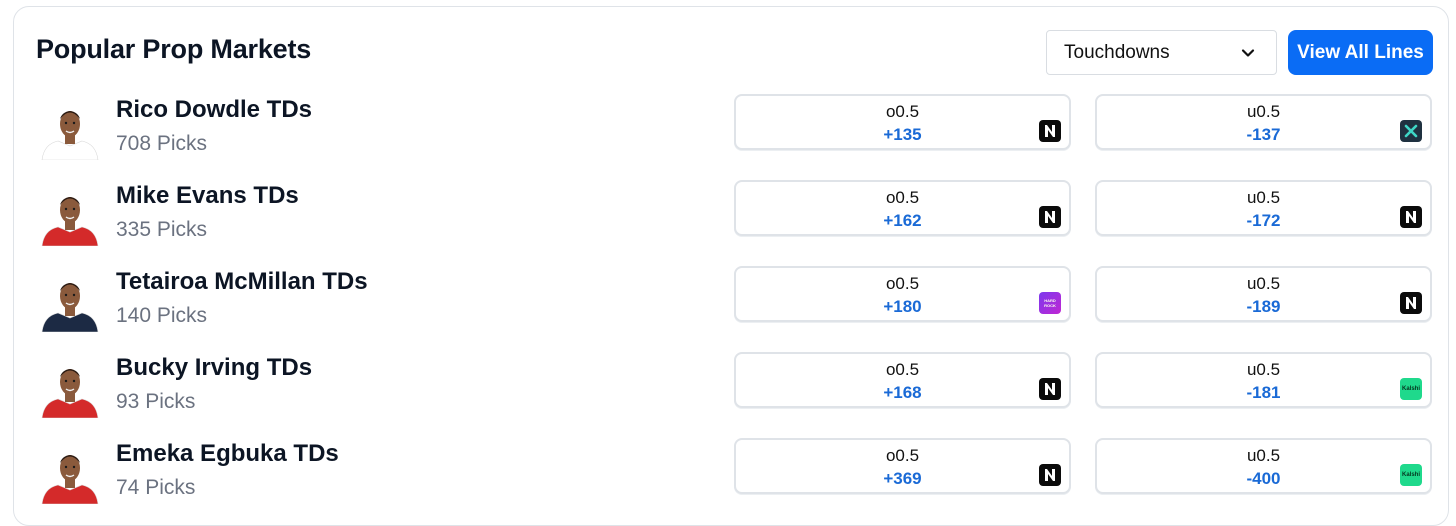 Image resolution: width=1456 pixels, height=526 pixels. I want to click on under-odds: -181, so click(1263, 392).